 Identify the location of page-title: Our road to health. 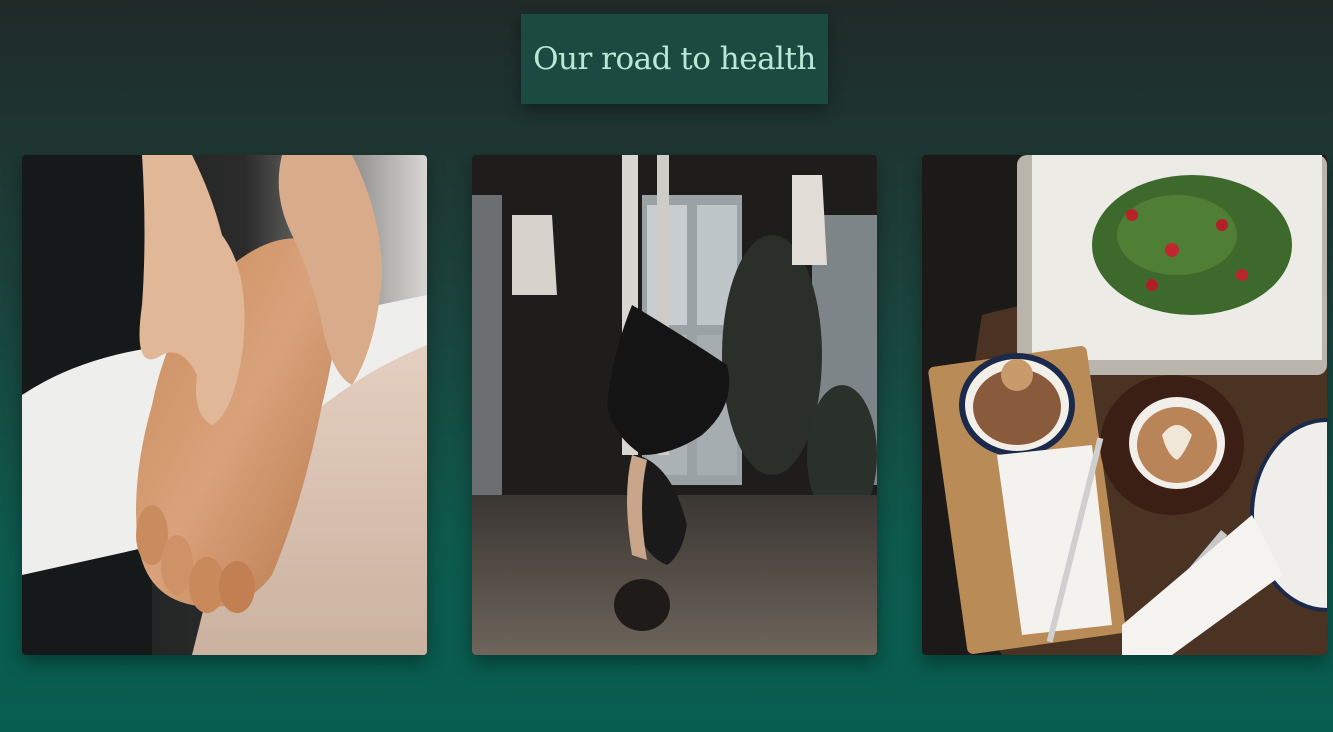
(674, 59).